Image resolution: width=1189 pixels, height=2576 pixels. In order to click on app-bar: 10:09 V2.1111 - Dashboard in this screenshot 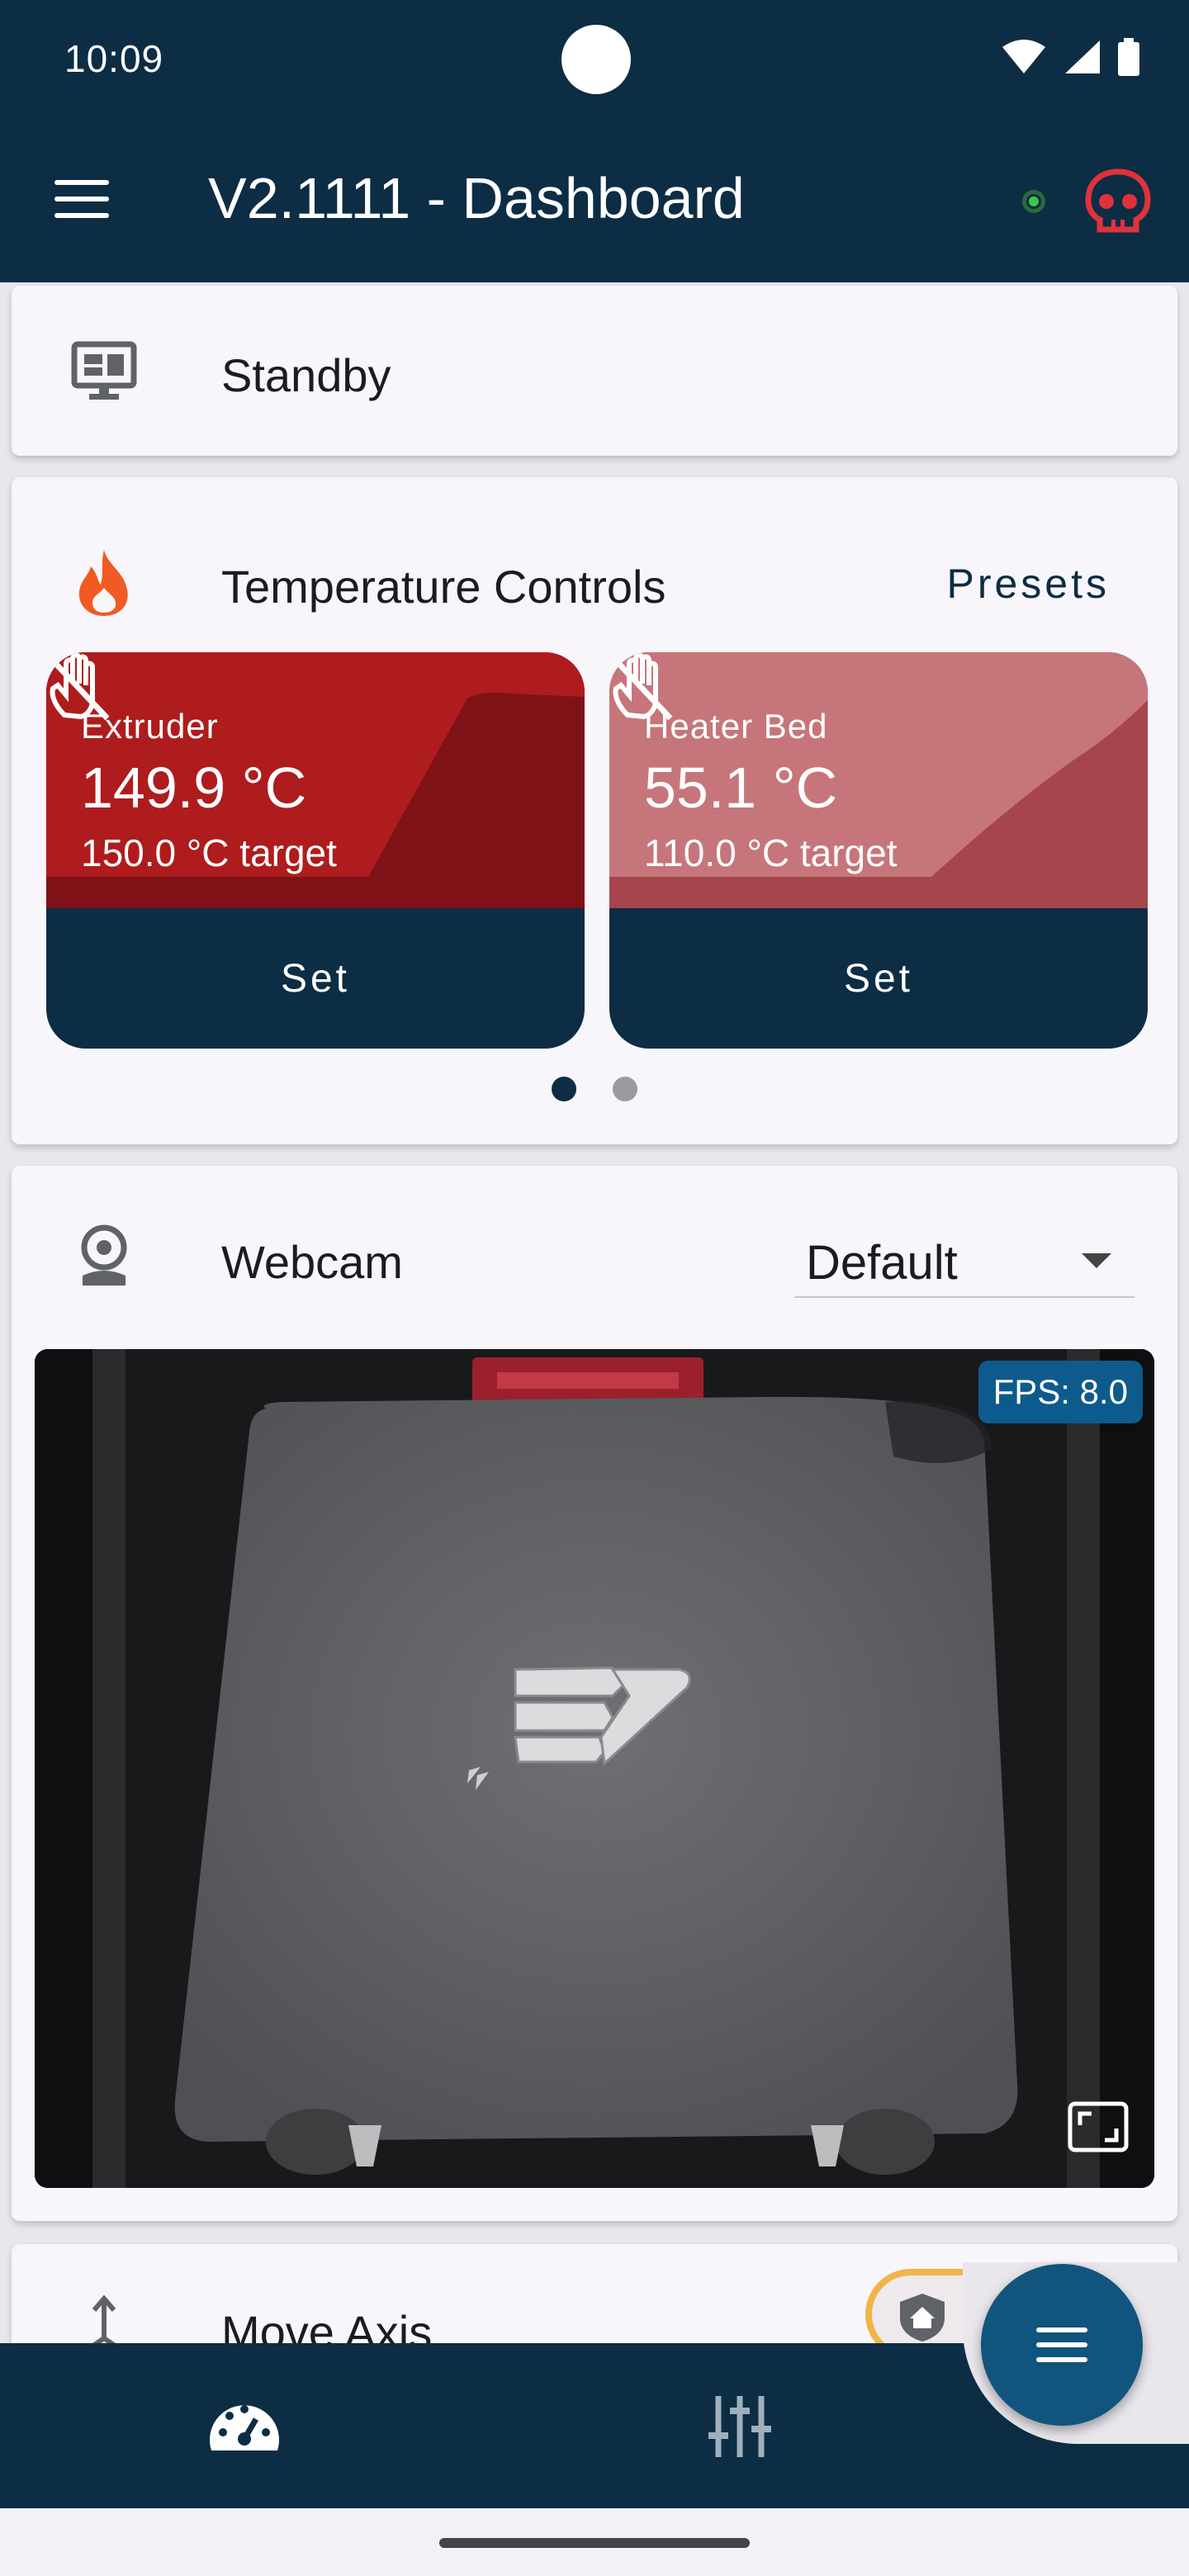, I will do `click(594, 141)`.